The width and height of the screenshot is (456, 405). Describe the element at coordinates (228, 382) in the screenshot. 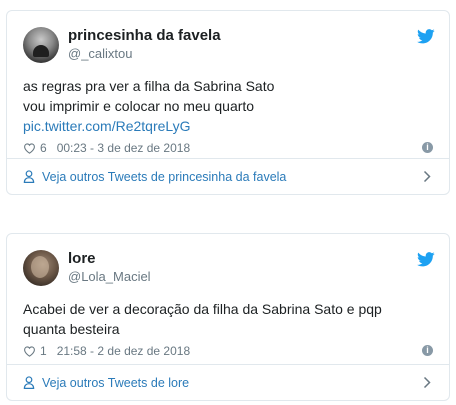

I see `more-tweets-link: Veja outros Tweets de lore` at that location.